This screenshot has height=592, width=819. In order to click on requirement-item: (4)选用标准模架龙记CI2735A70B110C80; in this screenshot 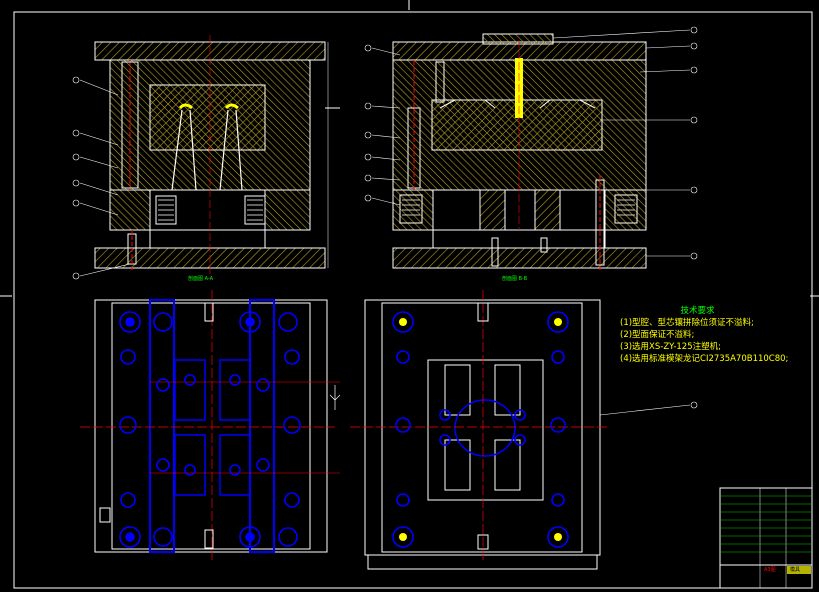, I will do `click(704, 359)`.